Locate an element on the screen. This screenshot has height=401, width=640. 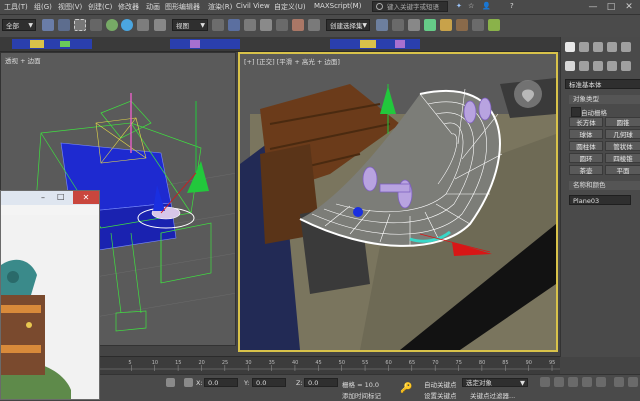
geometry-category-dropdown: 标准基本体 is located at coordinates (602, 84).